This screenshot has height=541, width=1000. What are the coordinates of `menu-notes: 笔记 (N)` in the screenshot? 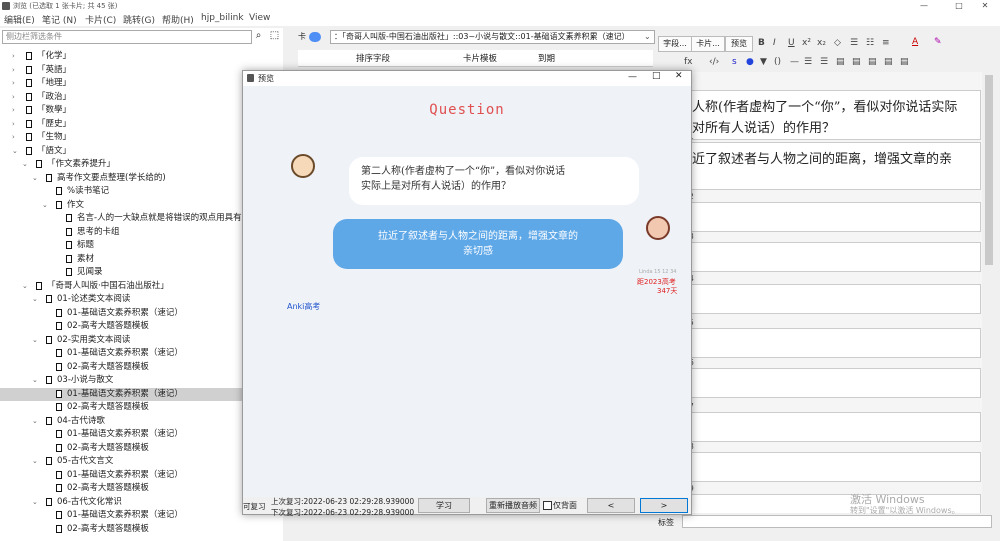 It's located at (59, 19).